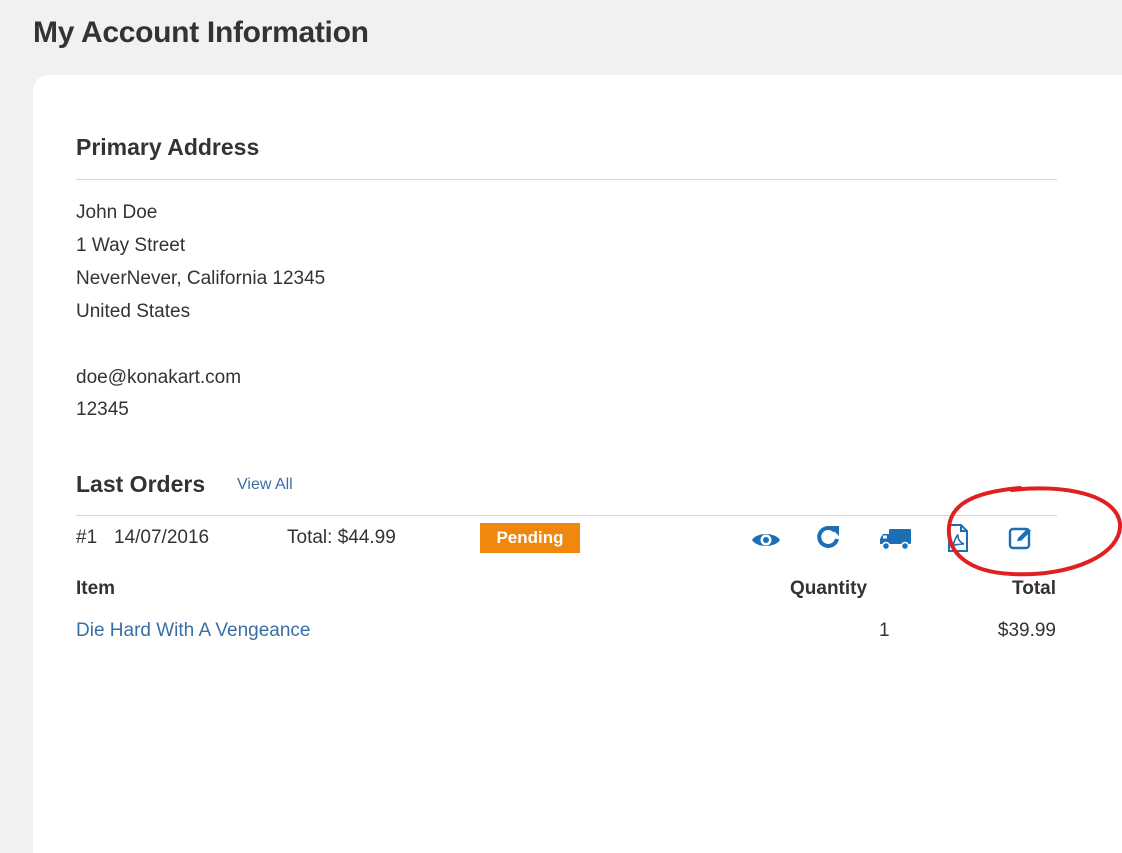 This screenshot has width=1122, height=853. Describe the element at coordinates (96, 588) in the screenshot. I see `column-header-item: Item` at that location.